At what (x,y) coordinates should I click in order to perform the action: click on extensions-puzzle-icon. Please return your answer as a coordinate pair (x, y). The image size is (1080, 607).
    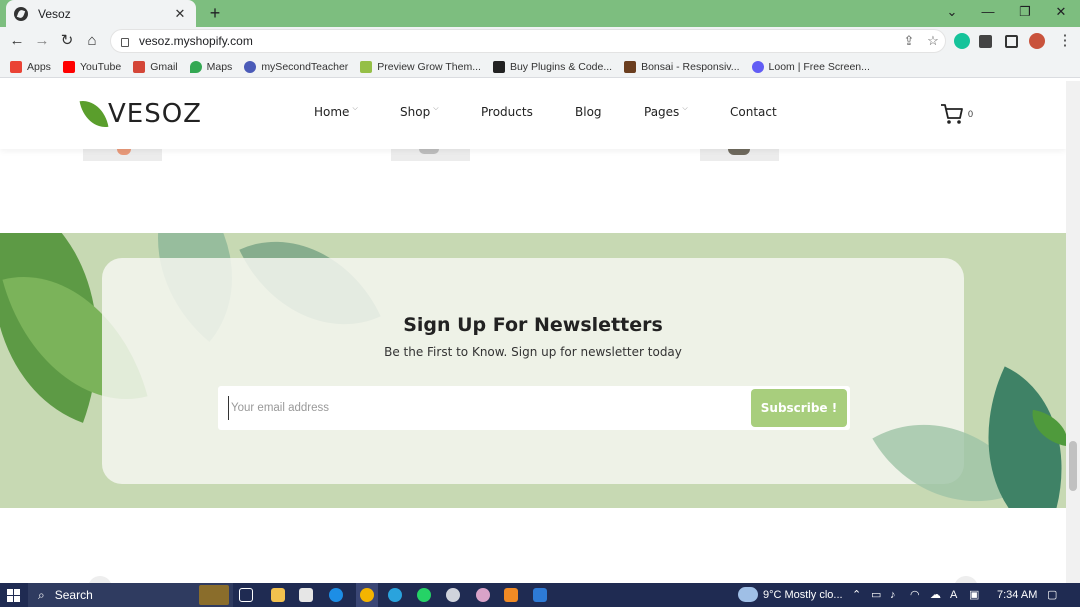
    Looking at the image, I should click on (985, 41).